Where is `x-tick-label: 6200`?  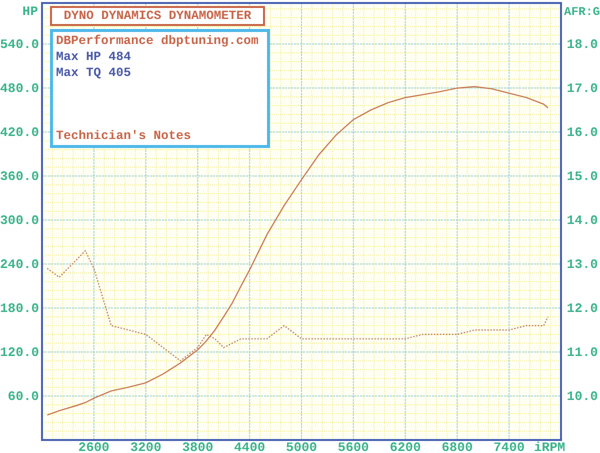 x-tick-label: 6200 is located at coordinates (405, 446).